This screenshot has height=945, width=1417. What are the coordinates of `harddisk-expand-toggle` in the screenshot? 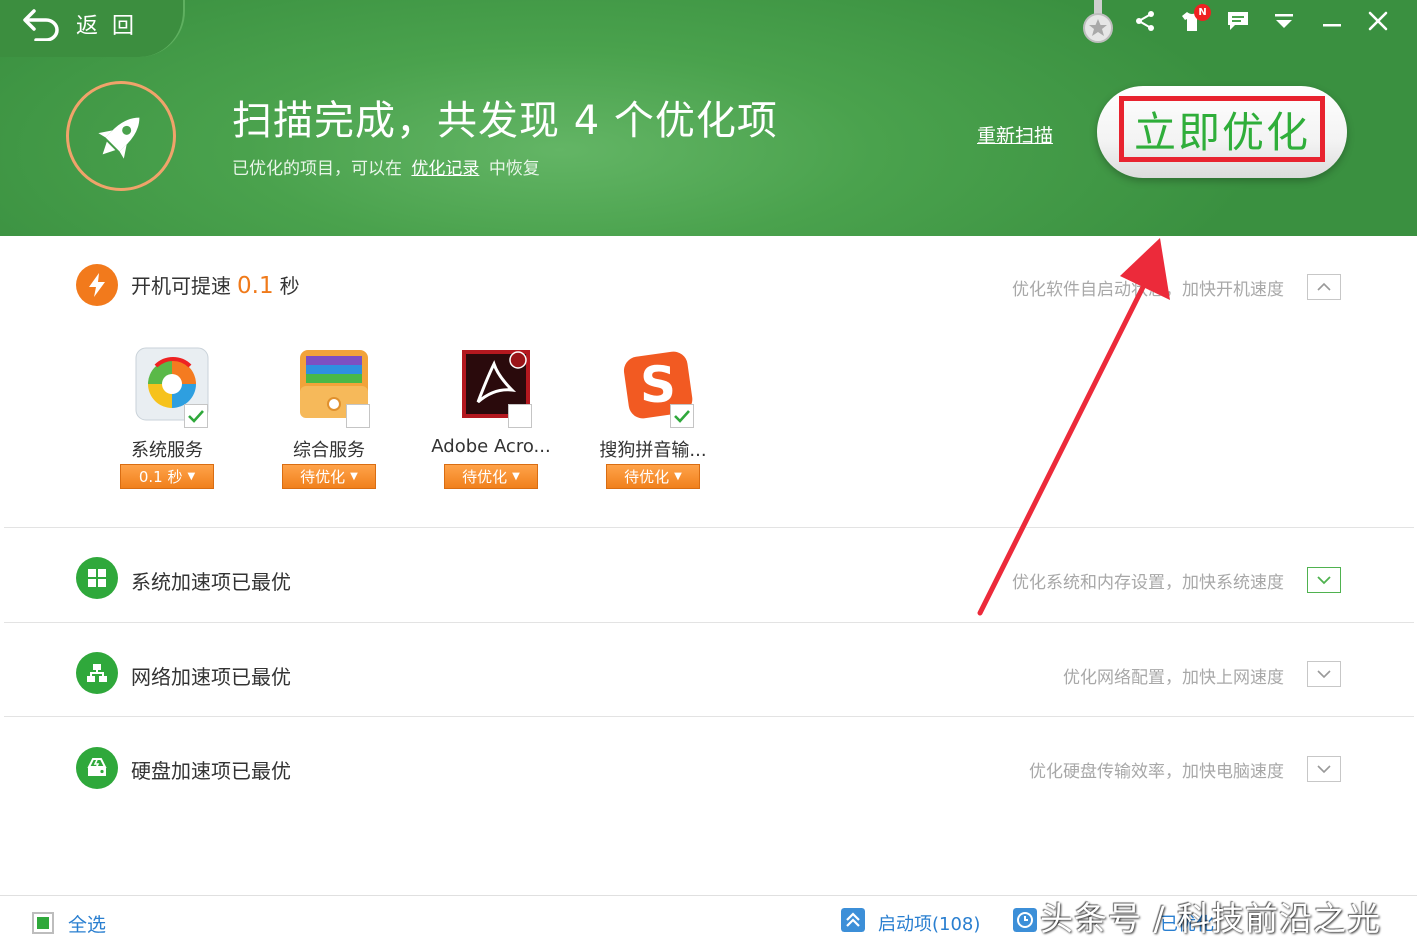 It's located at (1324, 769).